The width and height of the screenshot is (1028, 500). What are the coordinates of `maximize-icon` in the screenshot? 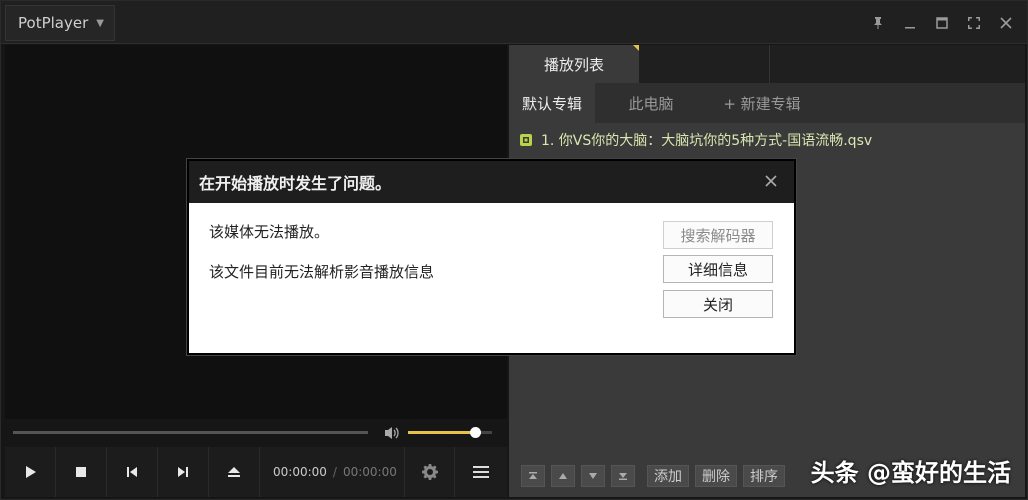 It's located at (942, 23).